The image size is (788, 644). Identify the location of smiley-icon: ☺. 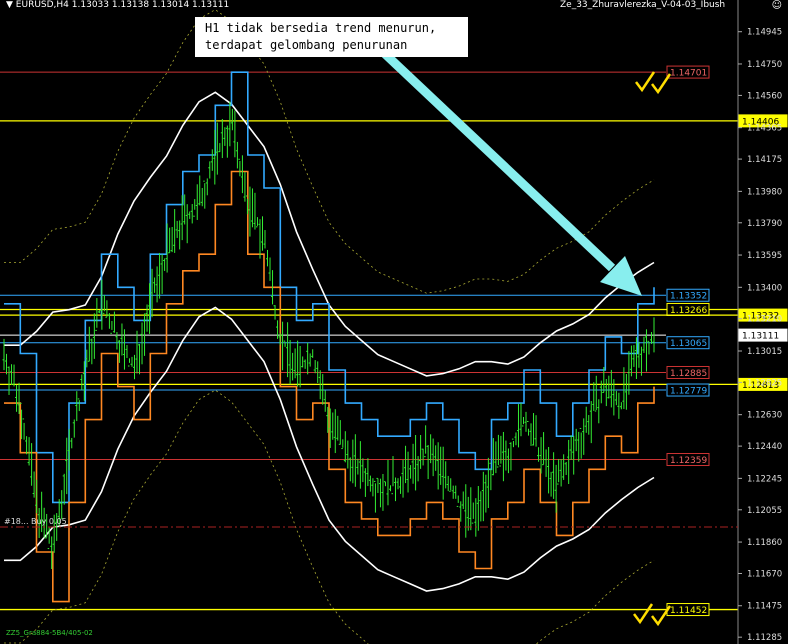
(776, 5).